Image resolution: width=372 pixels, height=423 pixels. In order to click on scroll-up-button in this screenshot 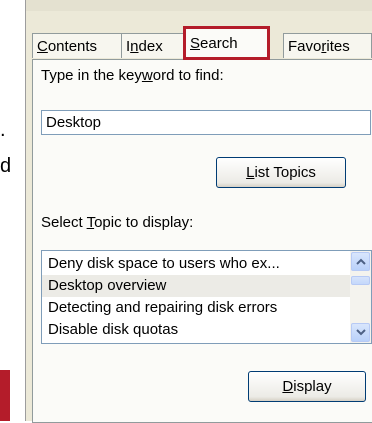, I will do `click(360, 261)`.